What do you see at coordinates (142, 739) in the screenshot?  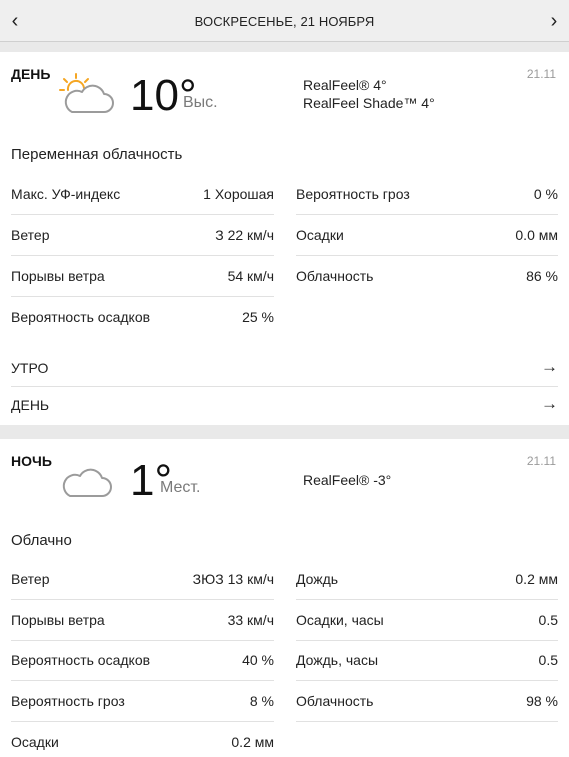 I see `night-detail-row: Осадки 0.2 мм` at bounding box center [142, 739].